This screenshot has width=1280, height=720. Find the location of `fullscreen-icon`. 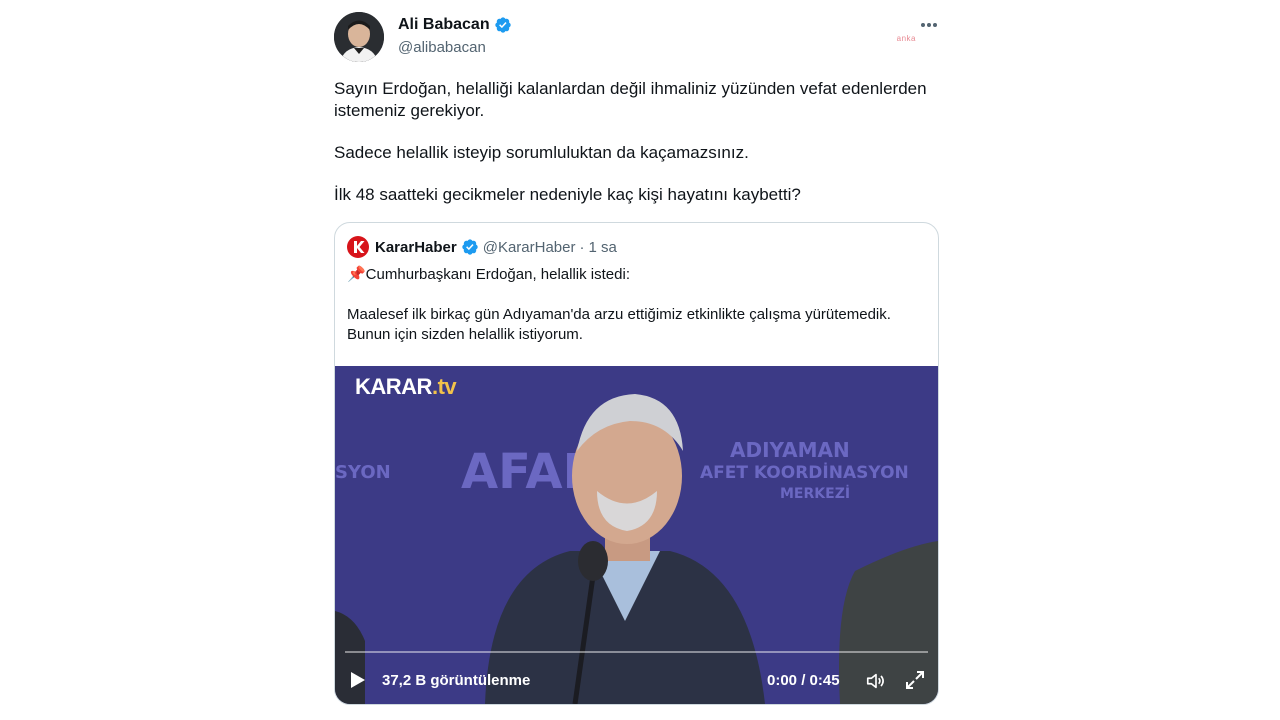

fullscreen-icon is located at coordinates (915, 680).